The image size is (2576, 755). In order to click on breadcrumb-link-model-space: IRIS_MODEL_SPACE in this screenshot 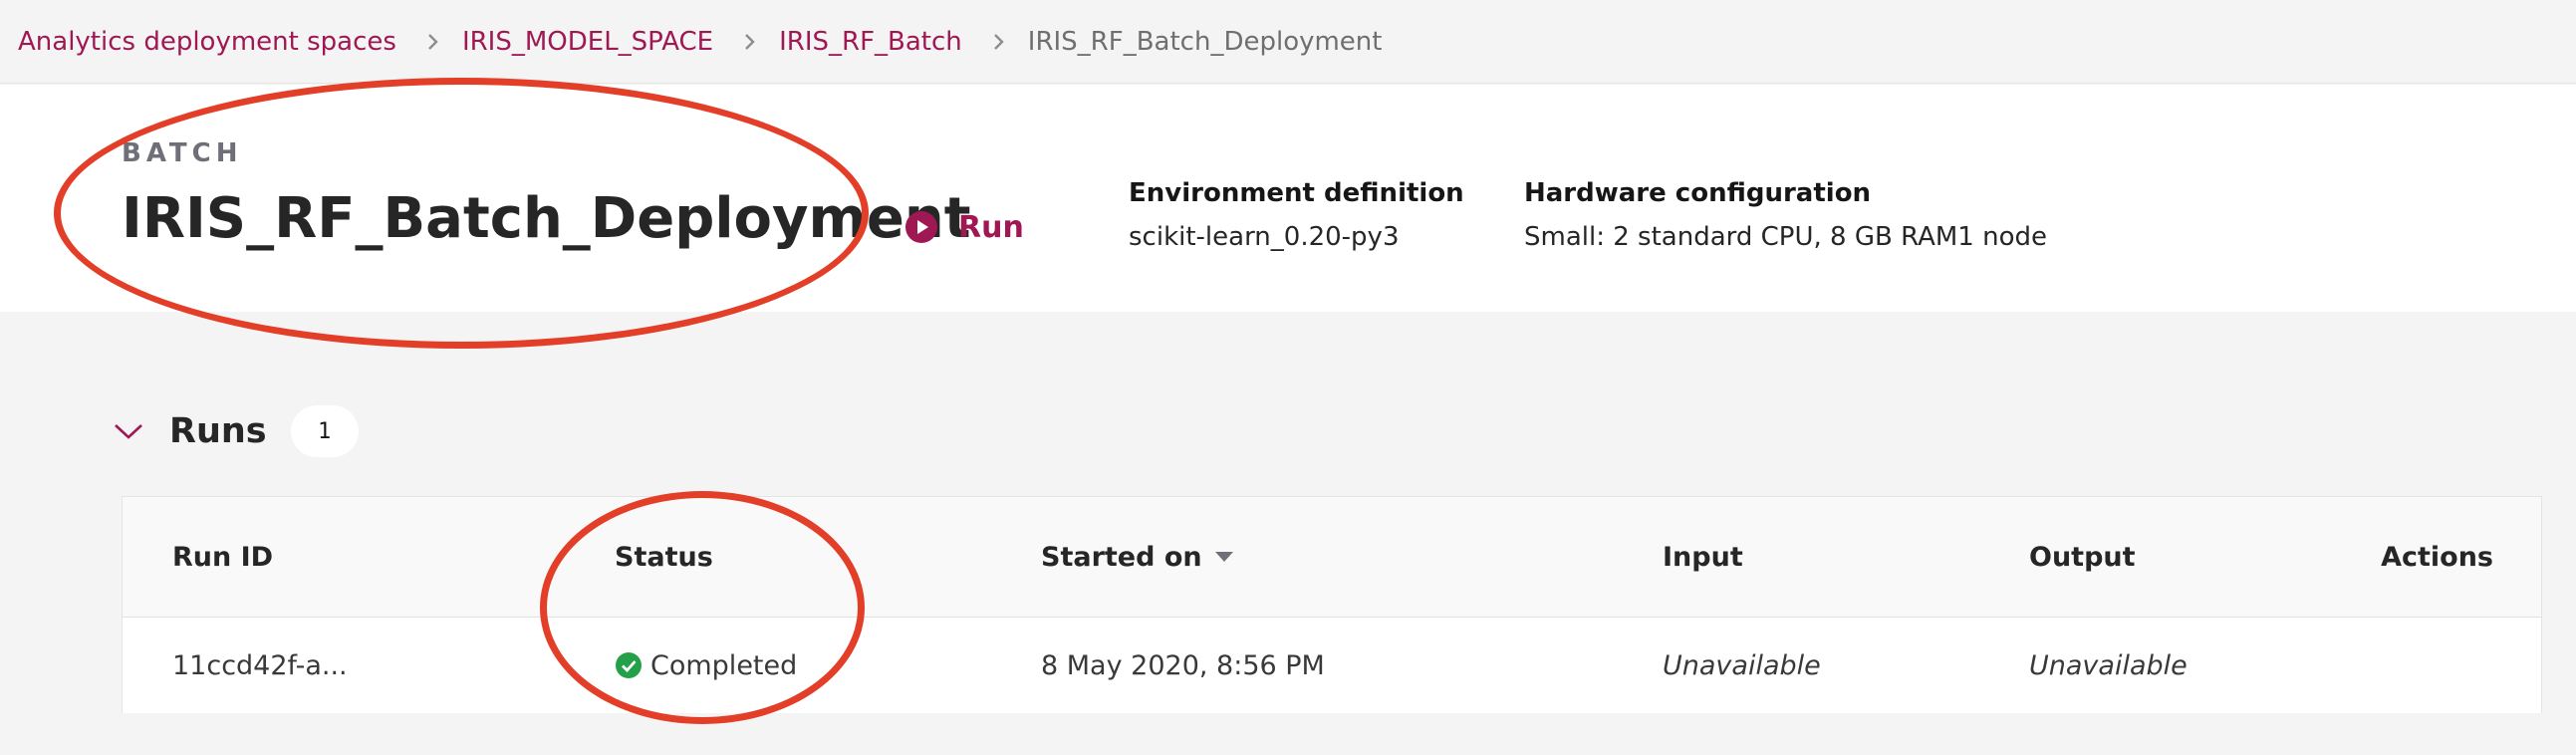, I will do `click(587, 42)`.